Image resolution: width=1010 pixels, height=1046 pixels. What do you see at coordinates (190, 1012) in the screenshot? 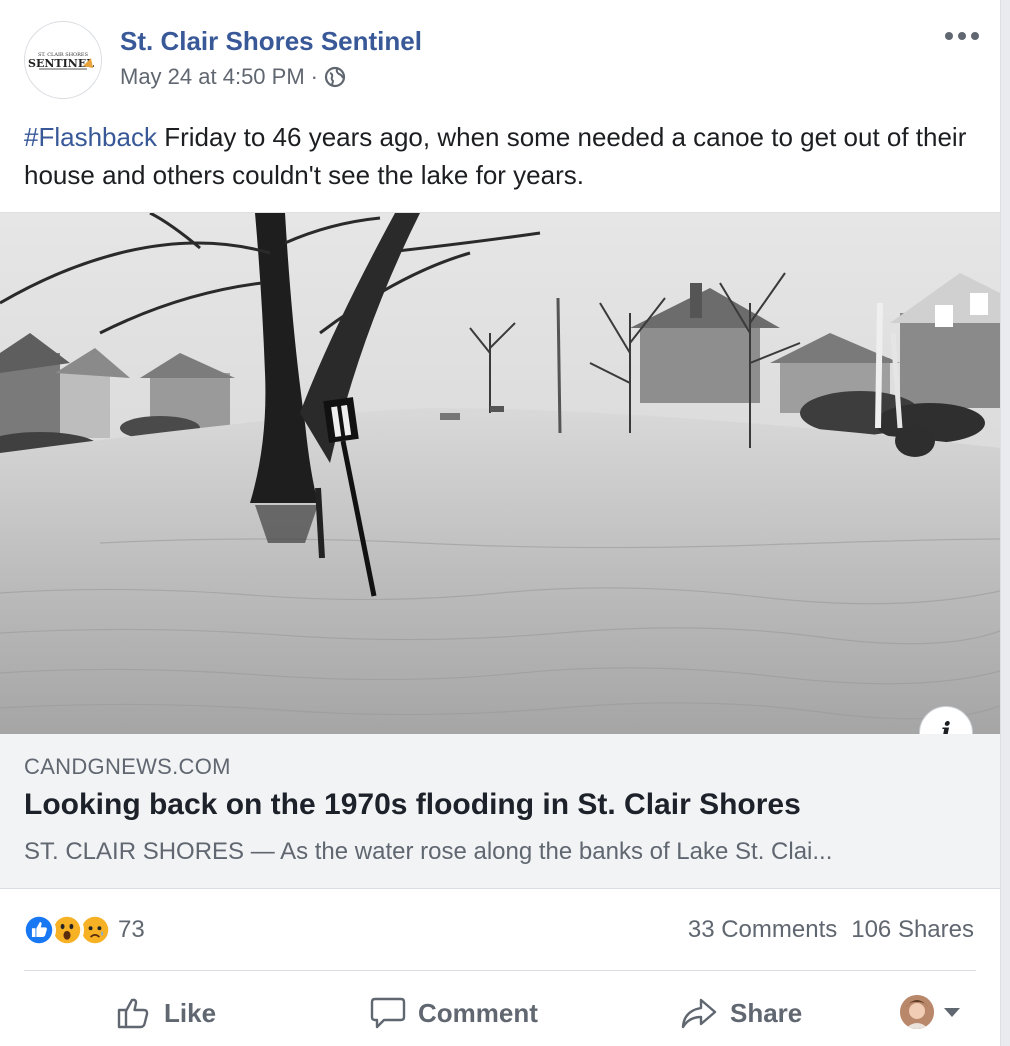
I see `like-label: Like` at bounding box center [190, 1012].